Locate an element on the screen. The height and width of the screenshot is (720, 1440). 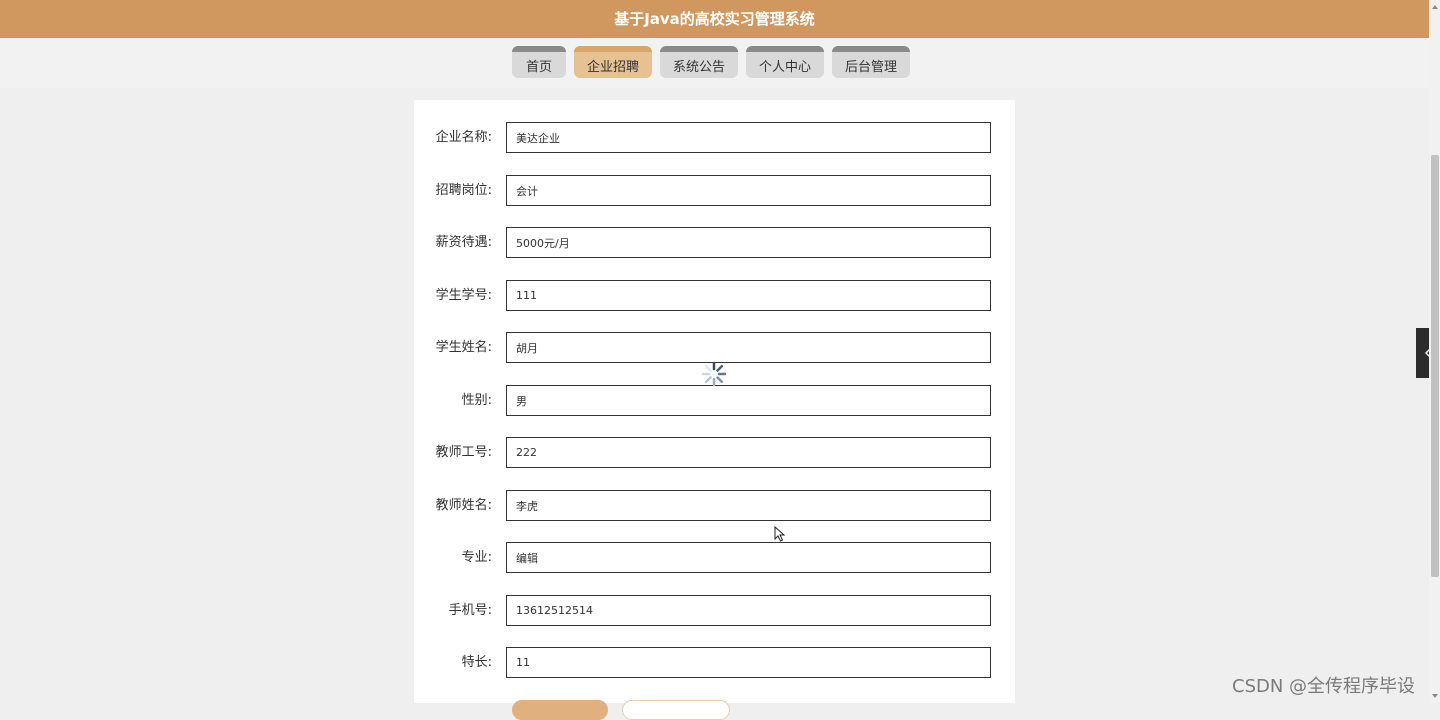
main-nav: 首页 企业招聘 系统公告 个人中心 后台管理 is located at coordinates (714, 63).